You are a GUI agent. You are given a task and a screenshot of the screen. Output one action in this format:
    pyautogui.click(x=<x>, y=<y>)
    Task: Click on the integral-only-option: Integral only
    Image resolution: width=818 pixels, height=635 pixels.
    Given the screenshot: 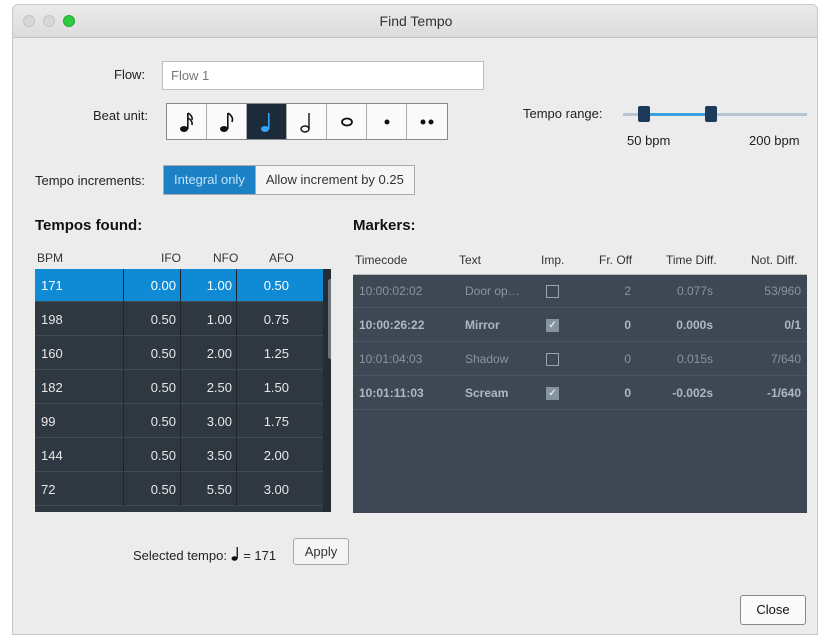 What is the action you would take?
    pyautogui.click(x=209, y=180)
    